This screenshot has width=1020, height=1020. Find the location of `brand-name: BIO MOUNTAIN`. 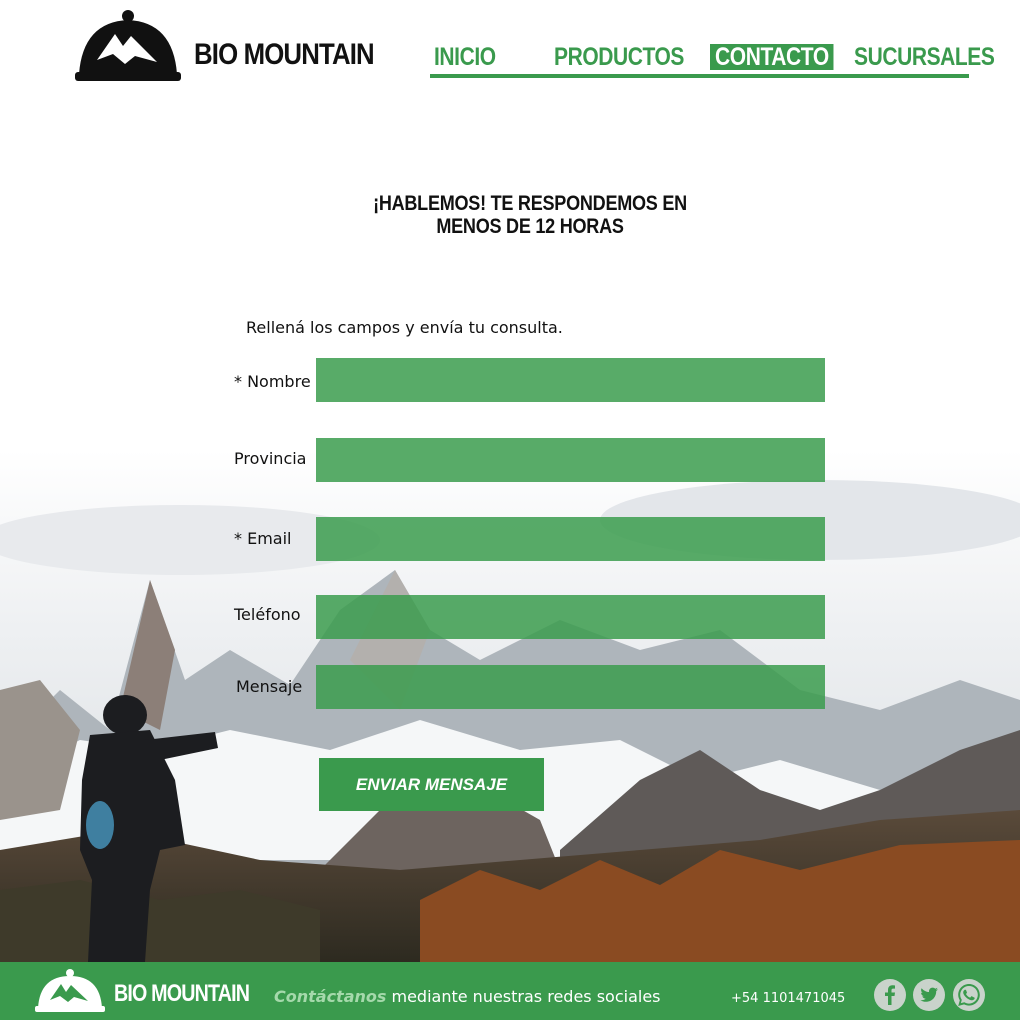

brand-name: BIO MOUNTAIN is located at coordinates (284, 55).